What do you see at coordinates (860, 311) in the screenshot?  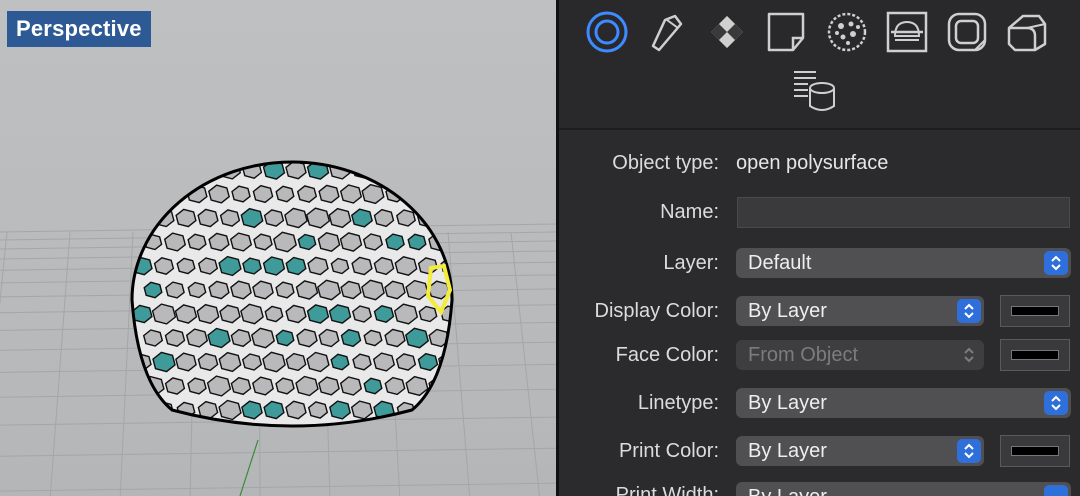 I see `display-color-dropdown: By Layer` at bounding box center [860, 311].